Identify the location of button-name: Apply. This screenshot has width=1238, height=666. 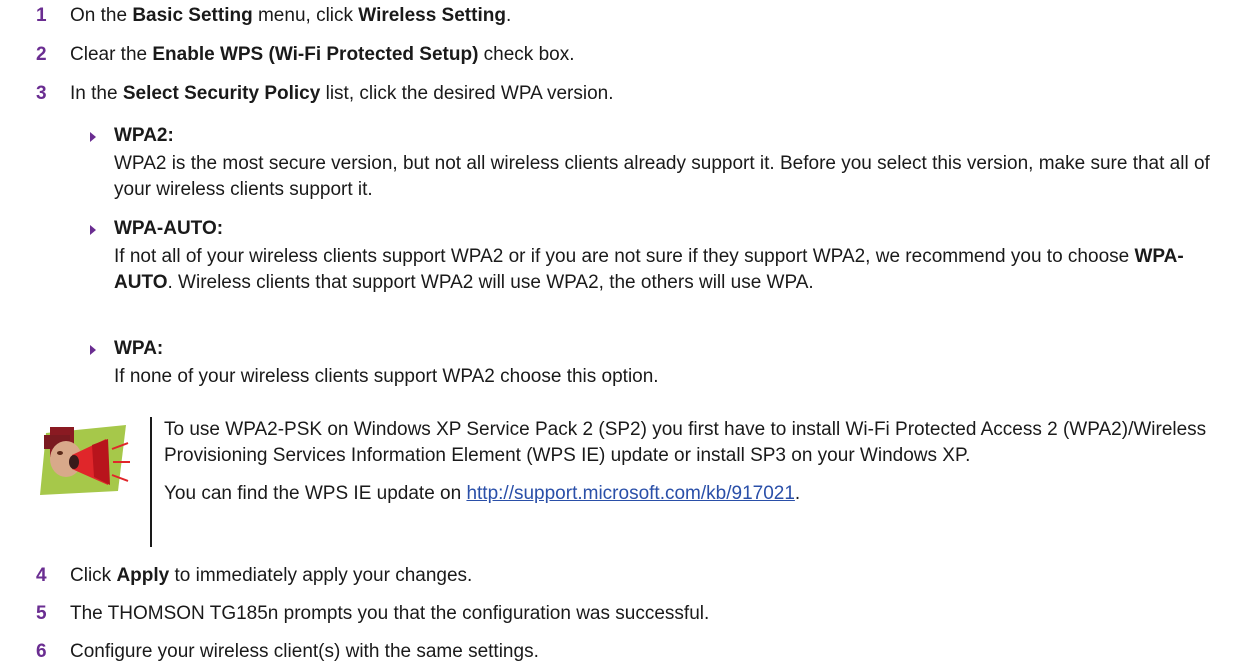
(143, 575).